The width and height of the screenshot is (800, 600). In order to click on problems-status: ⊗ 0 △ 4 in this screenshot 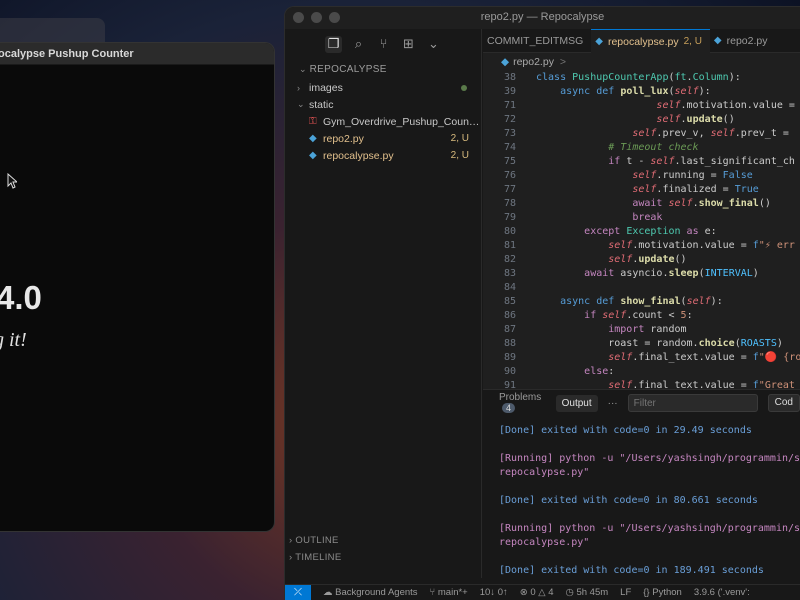, I will do `click(537, 592)`.